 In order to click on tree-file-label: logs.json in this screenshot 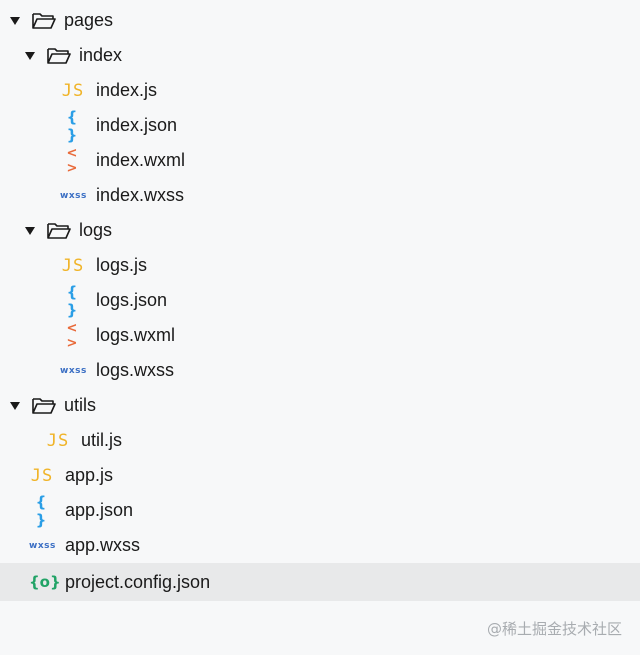, I will do `click(132, 300)`.